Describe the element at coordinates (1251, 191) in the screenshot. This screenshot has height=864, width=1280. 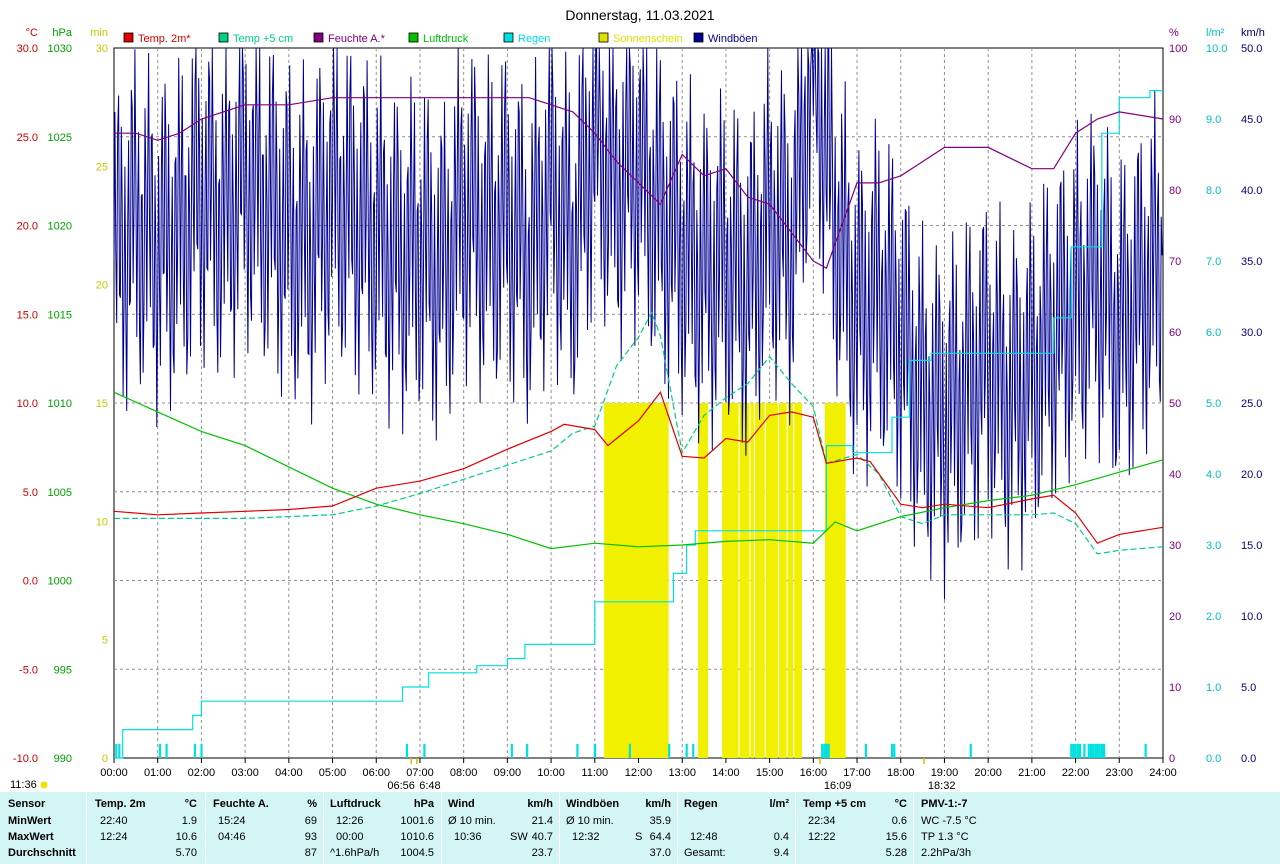
I see `axis-tick-label: 40.0` at that location.